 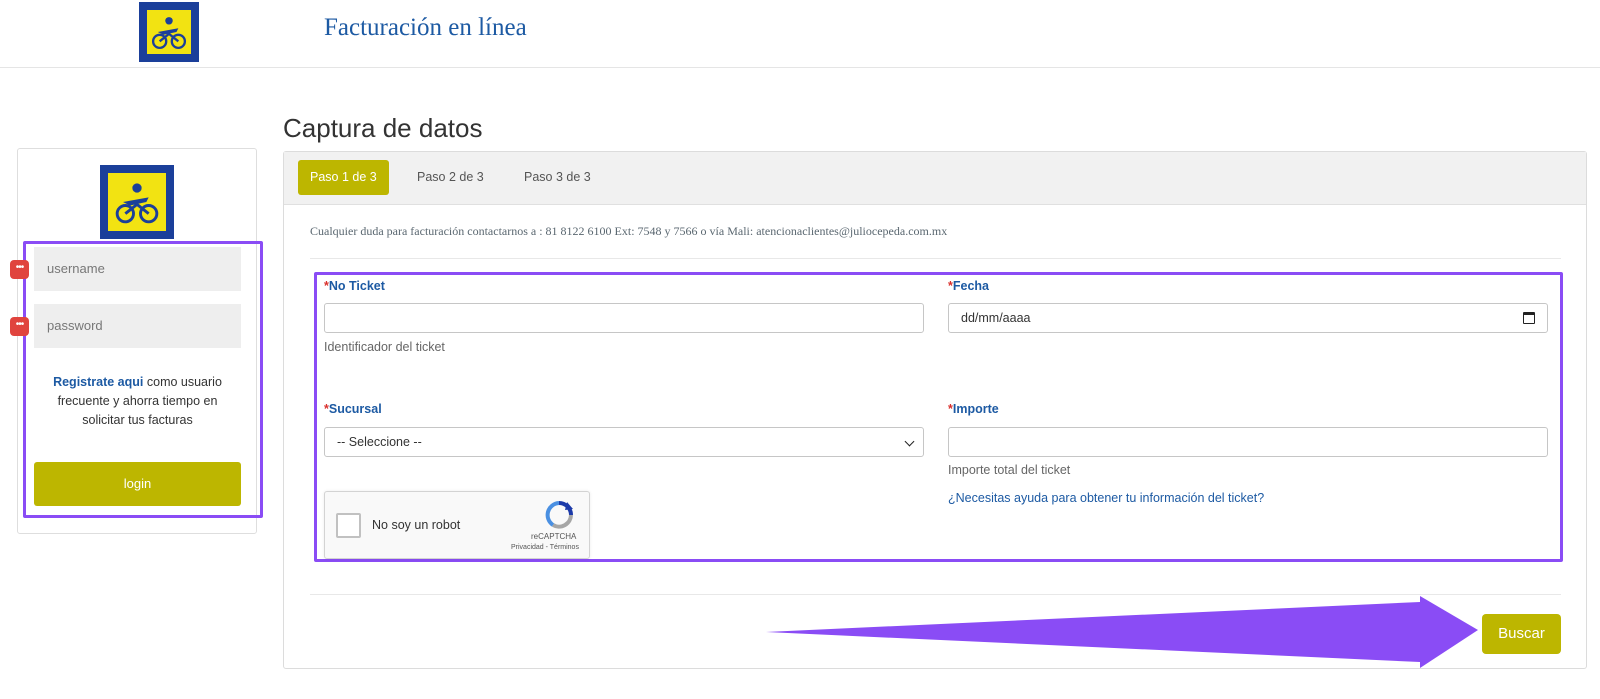 What do you see at coordinates (343, 177) in the screenshot?
I see `tab-step-1: Paso 1 de 3` at bounding box center [343, 177].